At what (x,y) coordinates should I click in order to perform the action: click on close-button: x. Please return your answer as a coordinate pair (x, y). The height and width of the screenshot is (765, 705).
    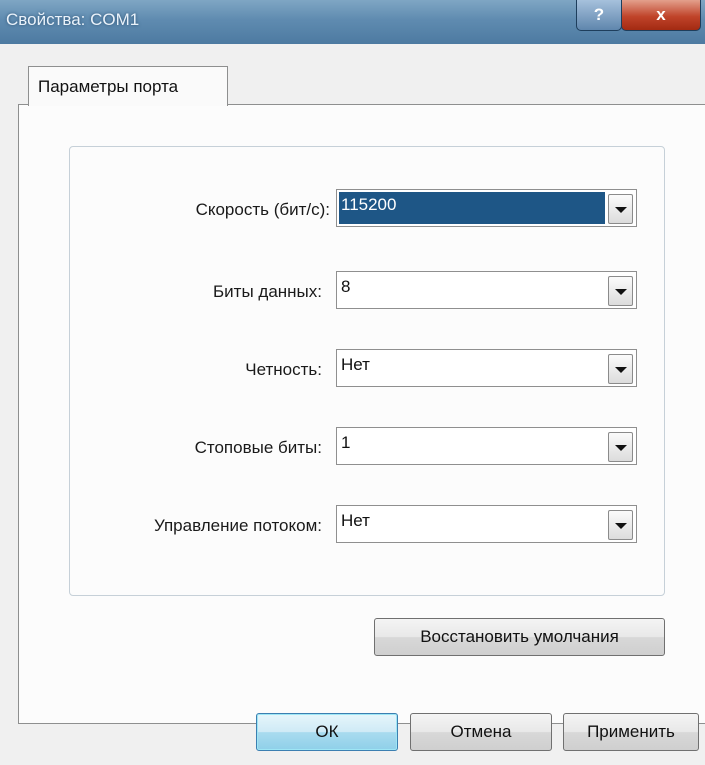
    Looking at the image, I should click on (661, 15).